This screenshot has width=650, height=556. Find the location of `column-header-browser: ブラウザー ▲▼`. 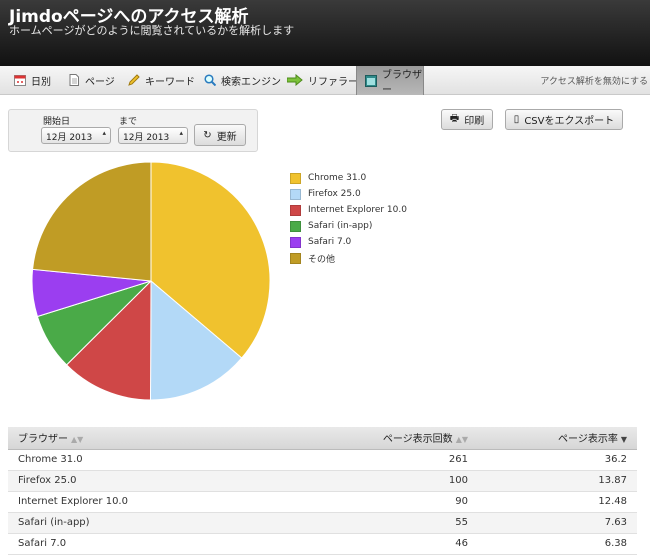

column-header-browser: ブラウザー ▲▼ is located at coordinates (158, 438).